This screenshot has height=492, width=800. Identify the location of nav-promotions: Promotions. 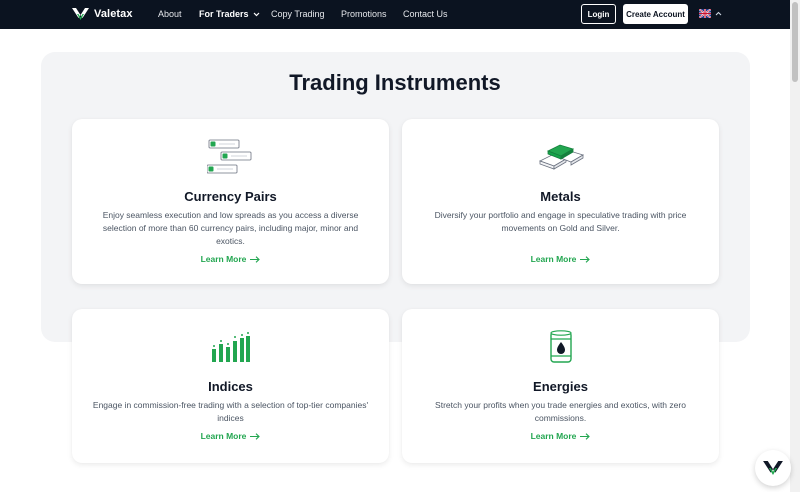
(364, 14).